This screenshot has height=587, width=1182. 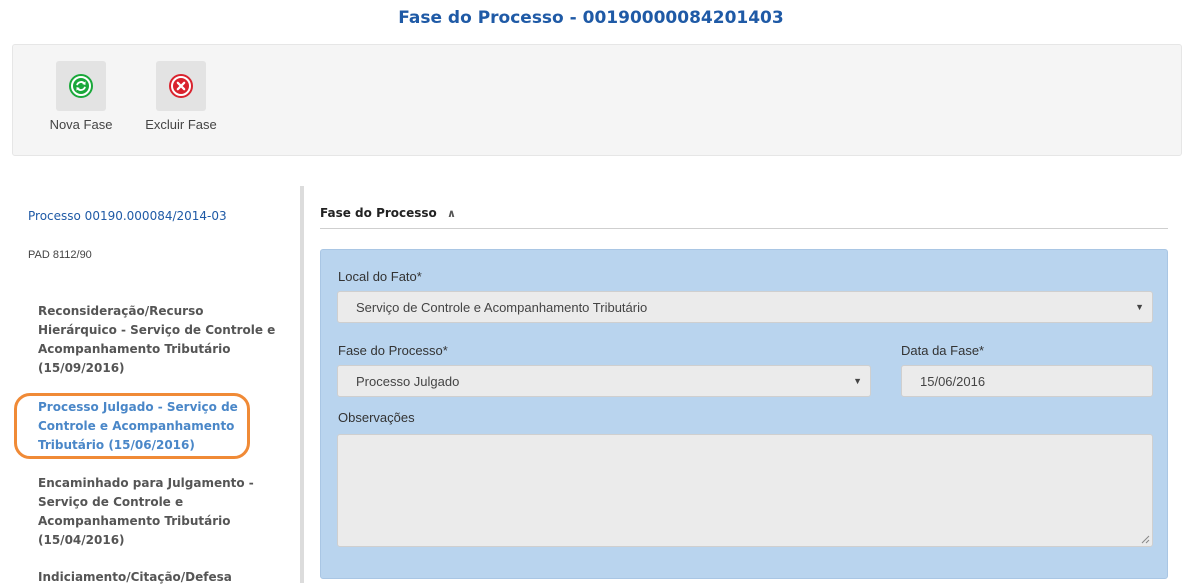 I want to click on excluir-fase-label: Excluir Fase, so click(x=181, y=124).